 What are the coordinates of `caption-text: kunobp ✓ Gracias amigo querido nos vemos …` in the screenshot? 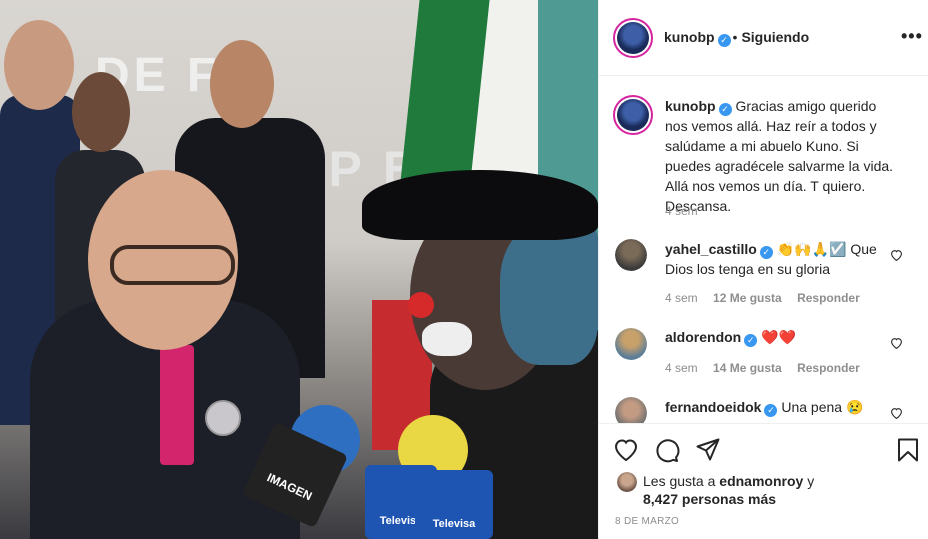 It's located at (780, 156).